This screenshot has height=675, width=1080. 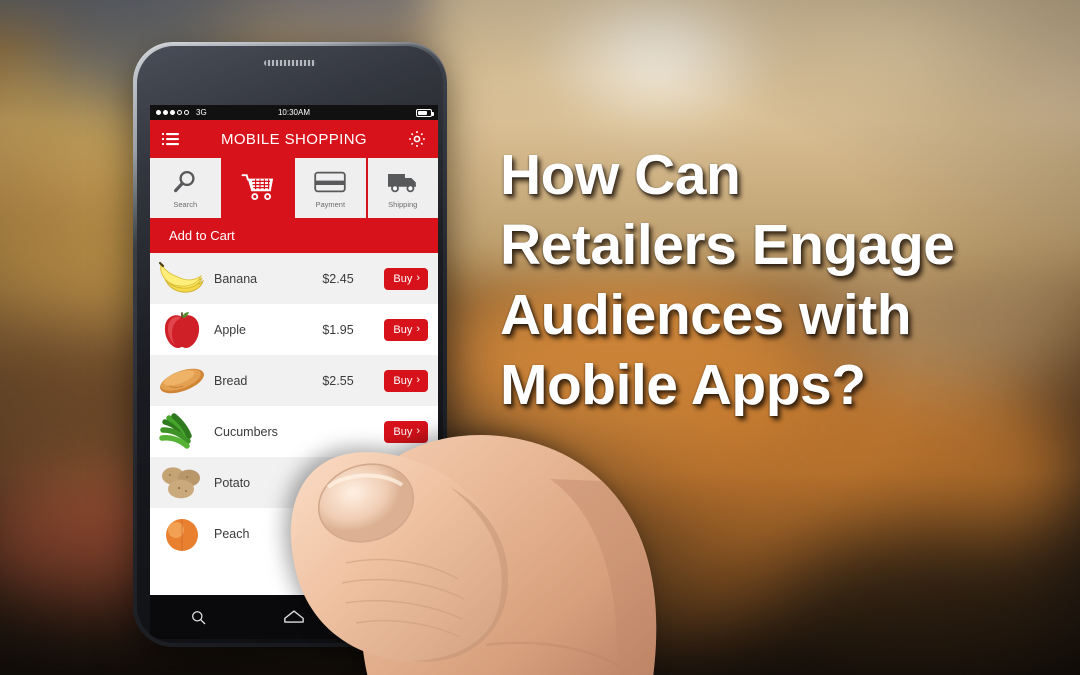 What do you see at coordinates (185, 204) in the screenshot?
I see `tab-search-label: Search` at bounding box center [185, 204].